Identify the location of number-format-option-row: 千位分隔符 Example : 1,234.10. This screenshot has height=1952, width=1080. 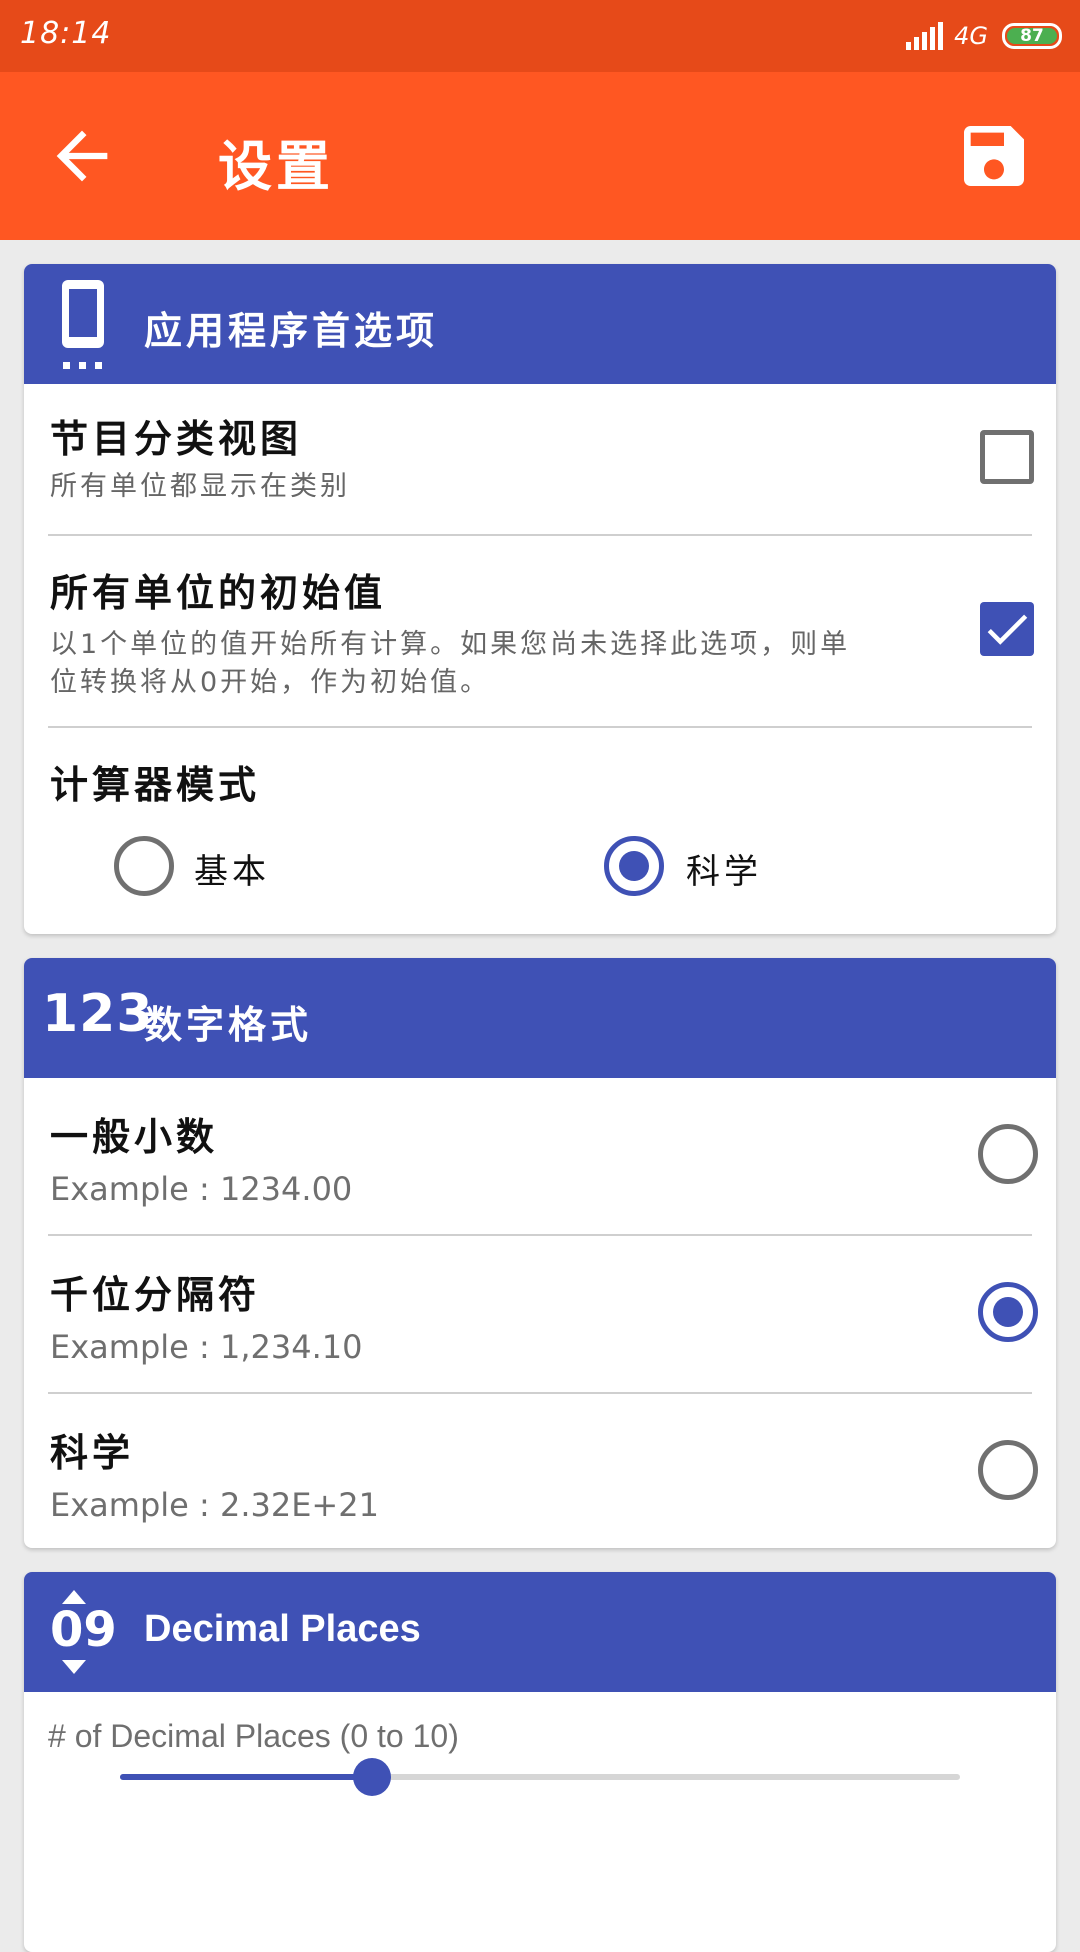
(543, 1315).